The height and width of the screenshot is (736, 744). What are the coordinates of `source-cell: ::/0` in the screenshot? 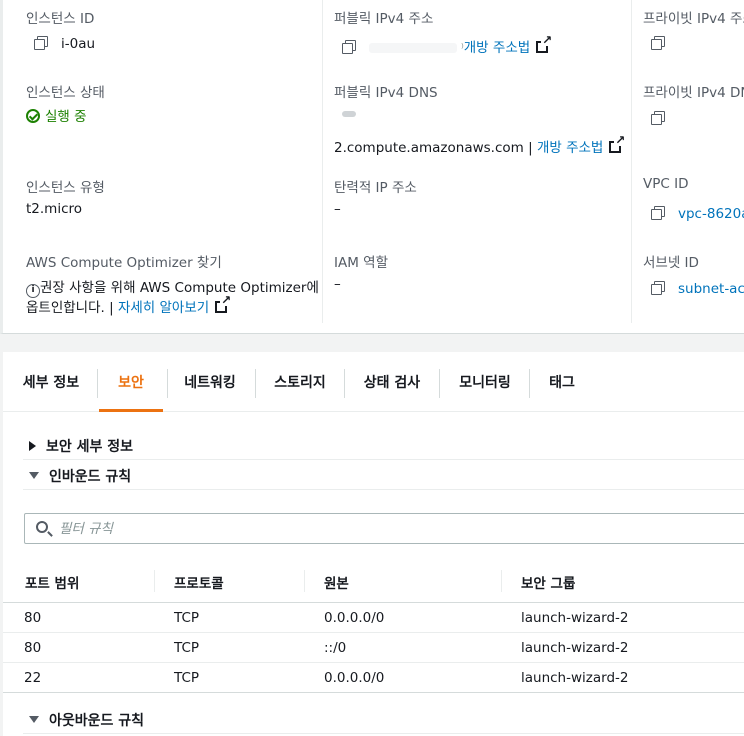 It's located at (335, 648).